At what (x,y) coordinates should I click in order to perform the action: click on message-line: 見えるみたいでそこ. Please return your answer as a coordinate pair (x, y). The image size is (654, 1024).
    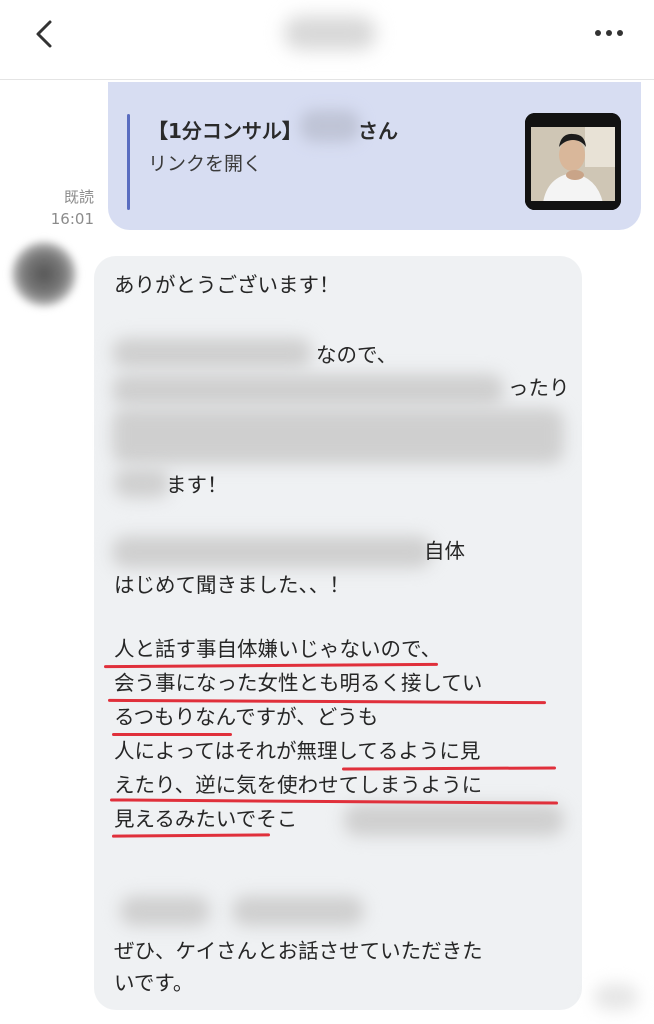
    Looking at the image, I should click on (206, 819).